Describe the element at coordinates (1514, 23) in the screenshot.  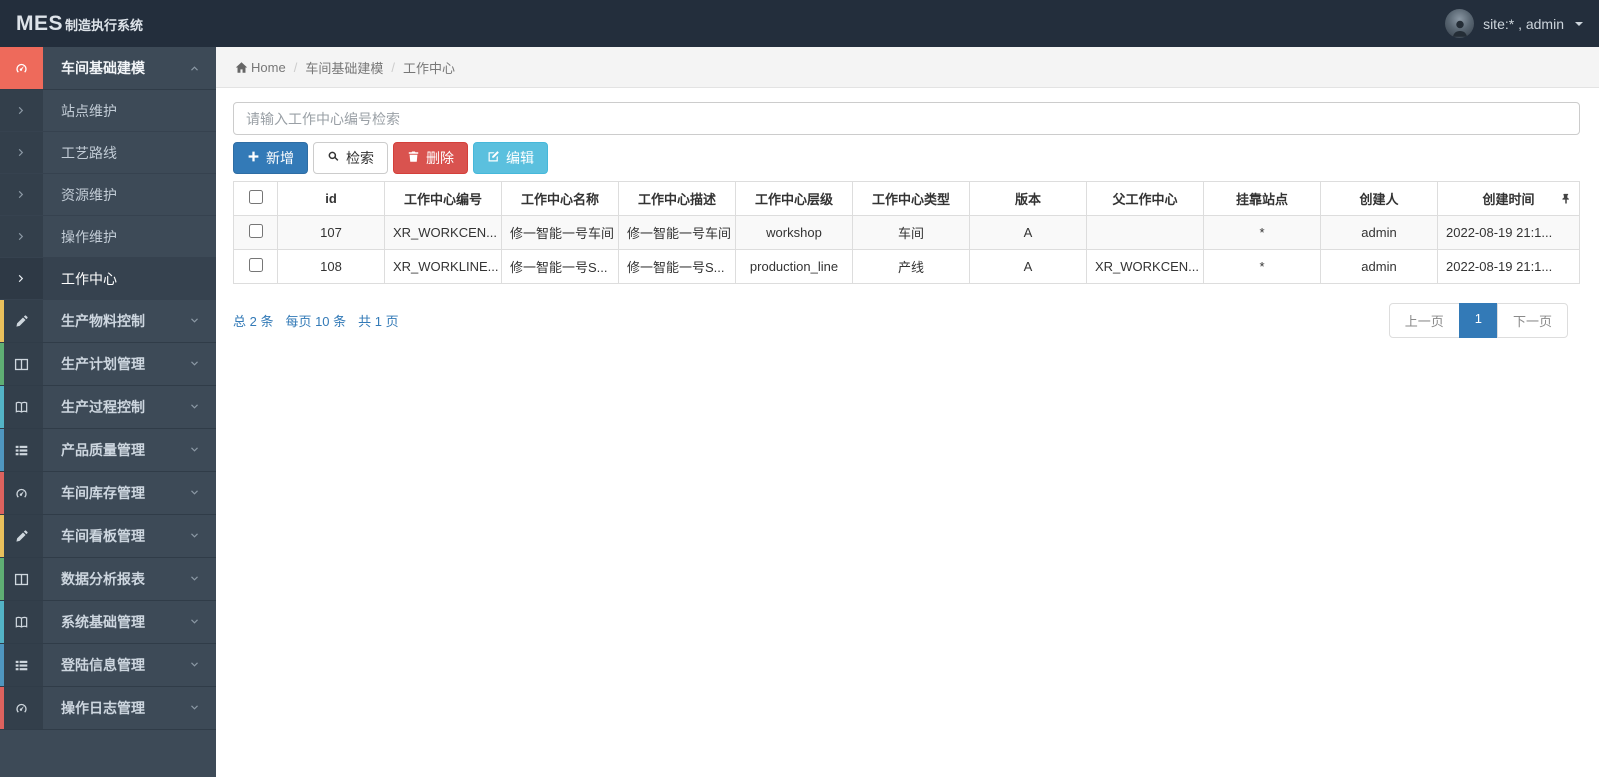
I see `user-menu: site:* , admin` at that location.